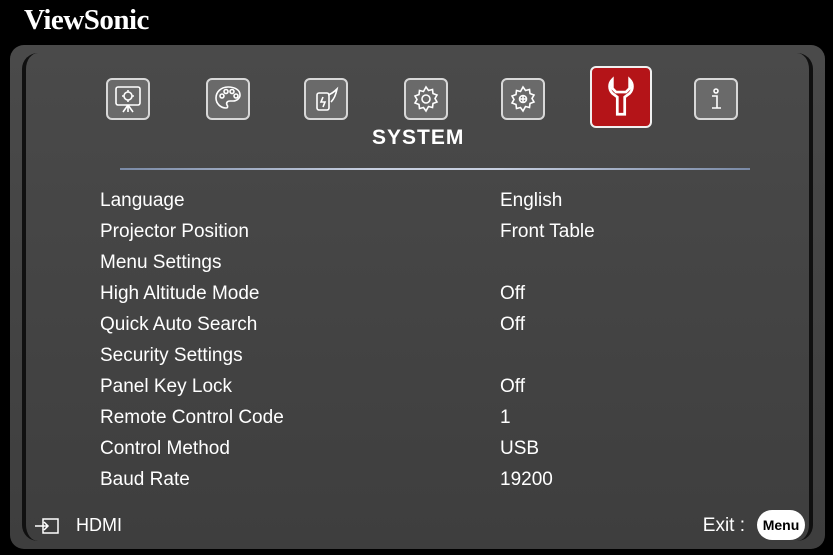  I want to click on tab-information, so click(716, 99).